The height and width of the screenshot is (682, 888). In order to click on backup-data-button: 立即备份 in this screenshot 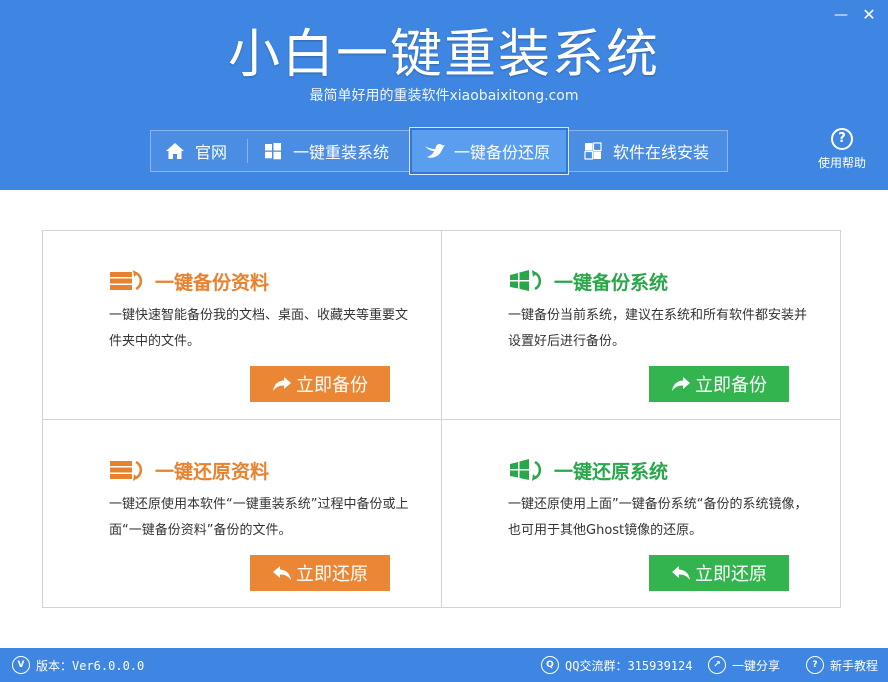, I will do `click(320, 384)`.